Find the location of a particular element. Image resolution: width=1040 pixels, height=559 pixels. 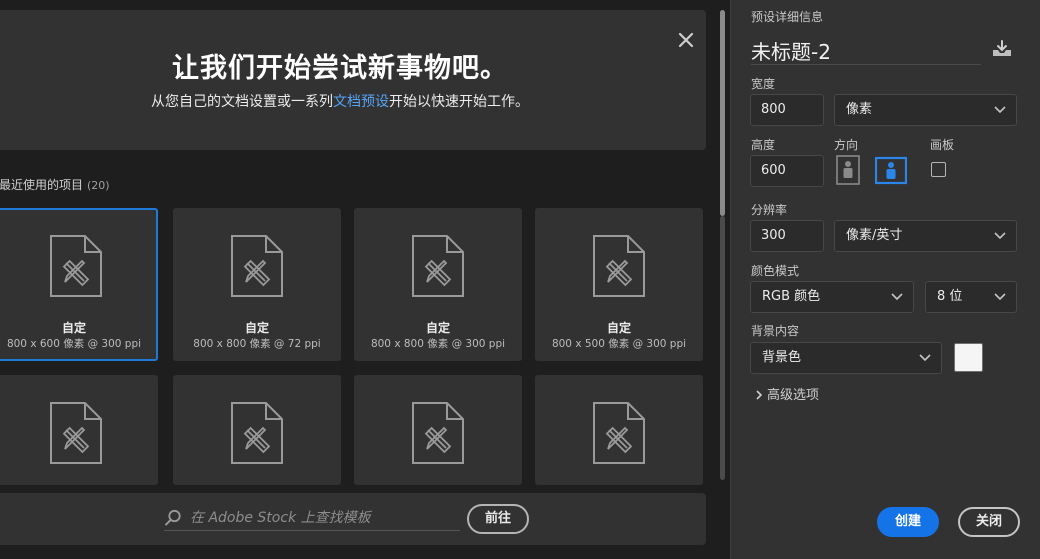

recent-item-card: 自定 800 x 800 像素 @ 300 ppi is located at coordinates (438, 284).